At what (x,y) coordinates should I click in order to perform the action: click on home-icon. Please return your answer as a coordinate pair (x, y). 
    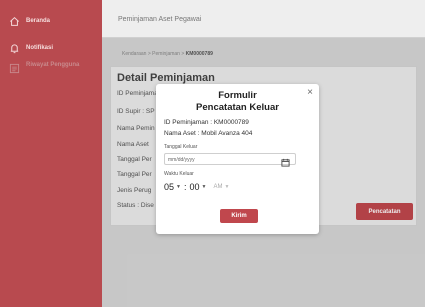
    Looking at the image, I should click on (14, 21).